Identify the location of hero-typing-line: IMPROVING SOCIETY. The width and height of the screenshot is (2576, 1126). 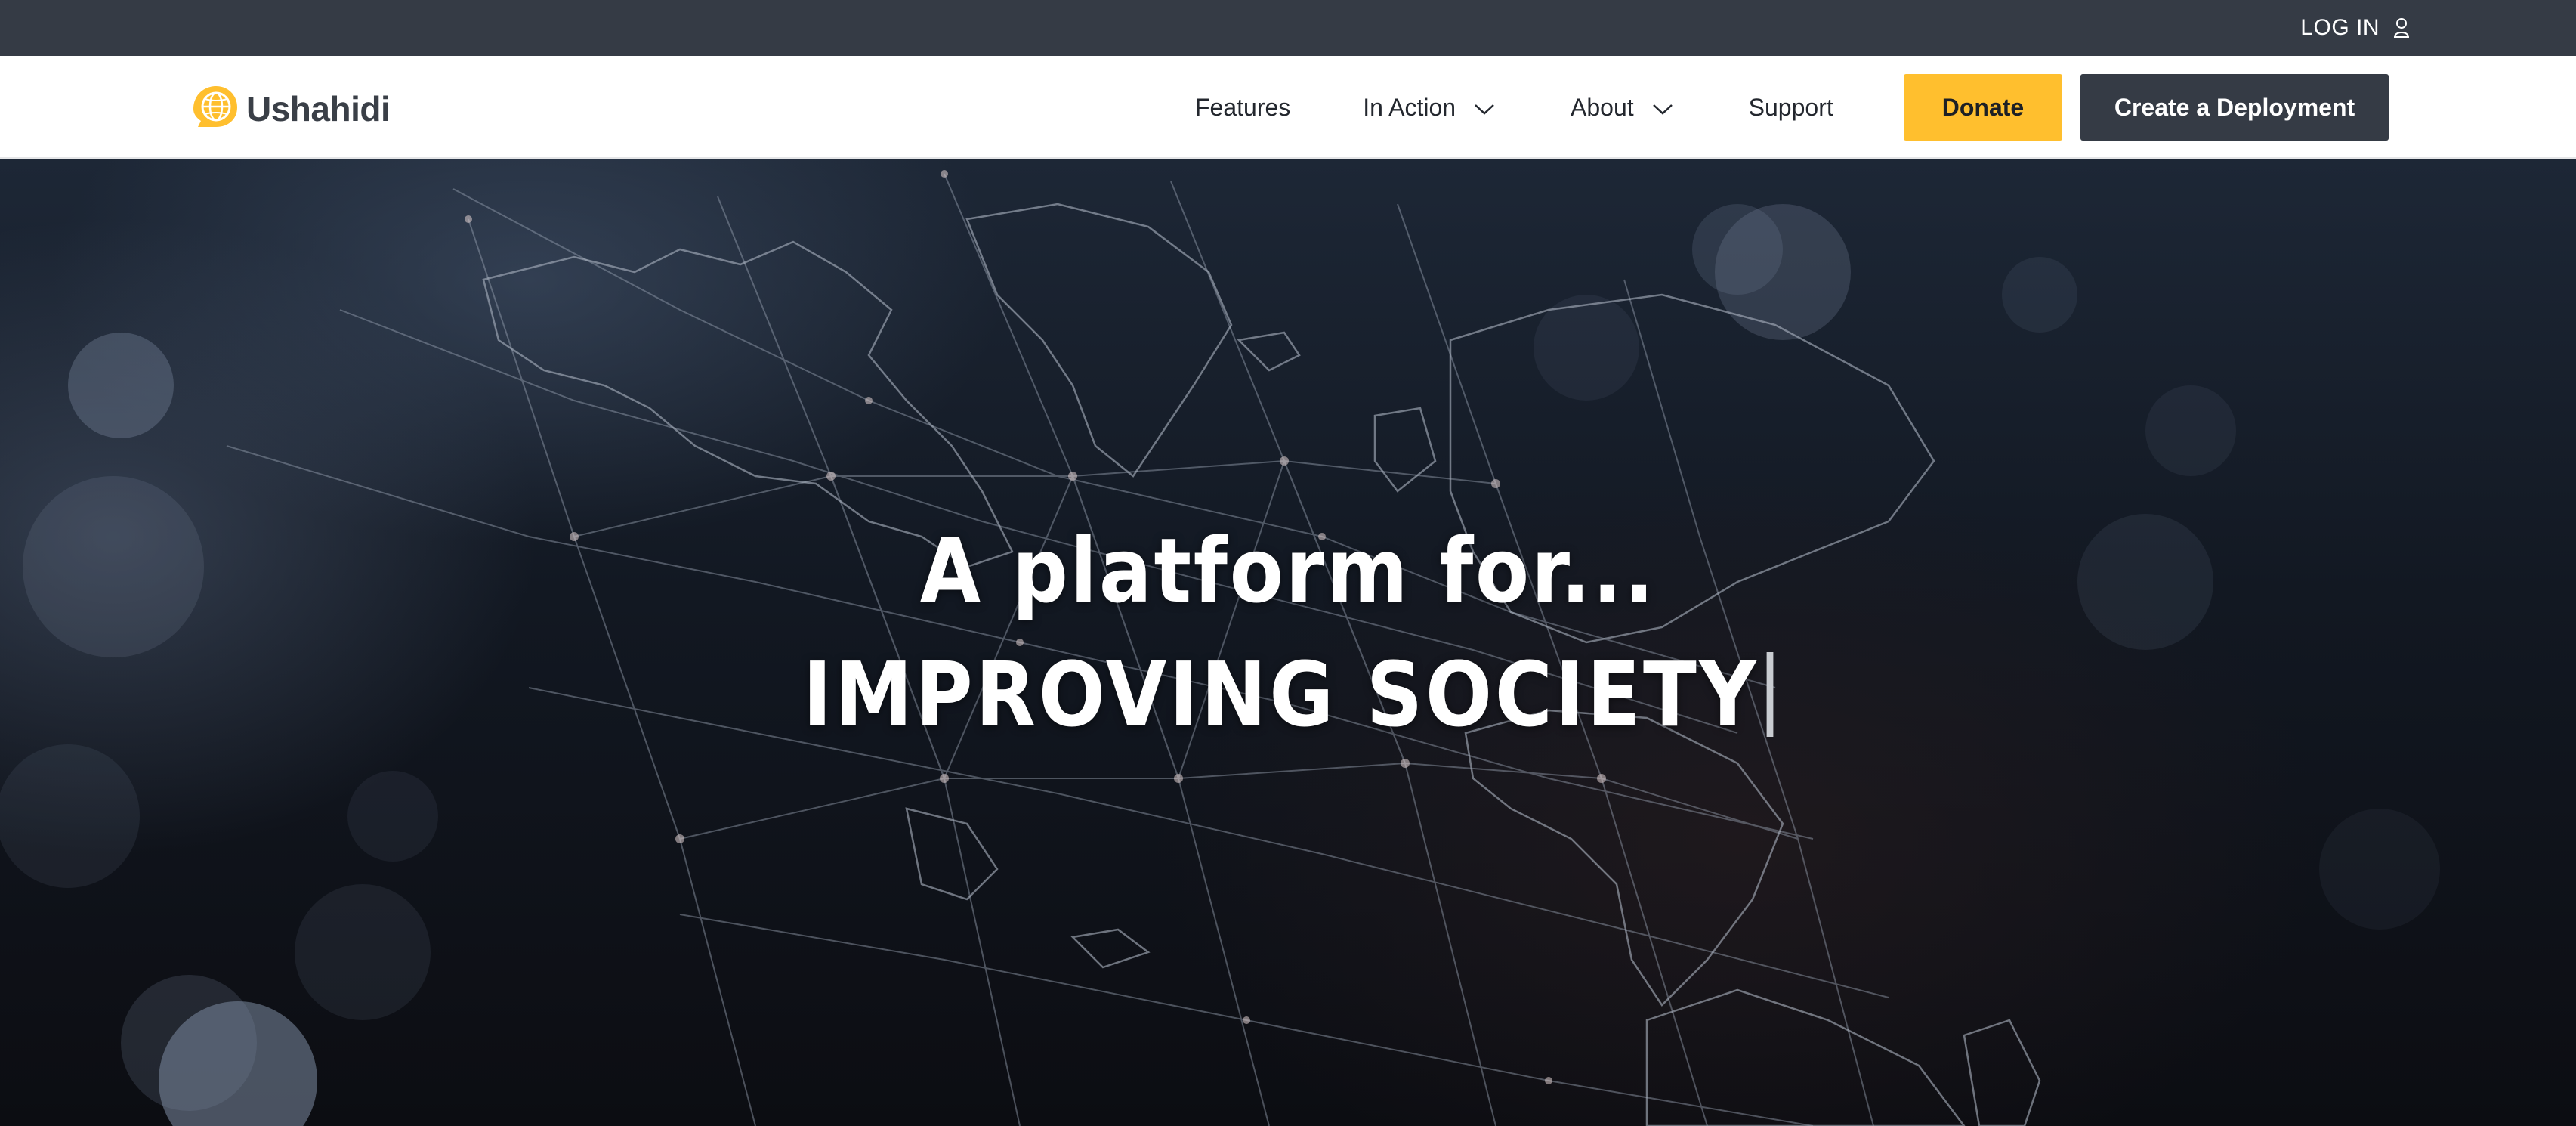
(1288, 694).